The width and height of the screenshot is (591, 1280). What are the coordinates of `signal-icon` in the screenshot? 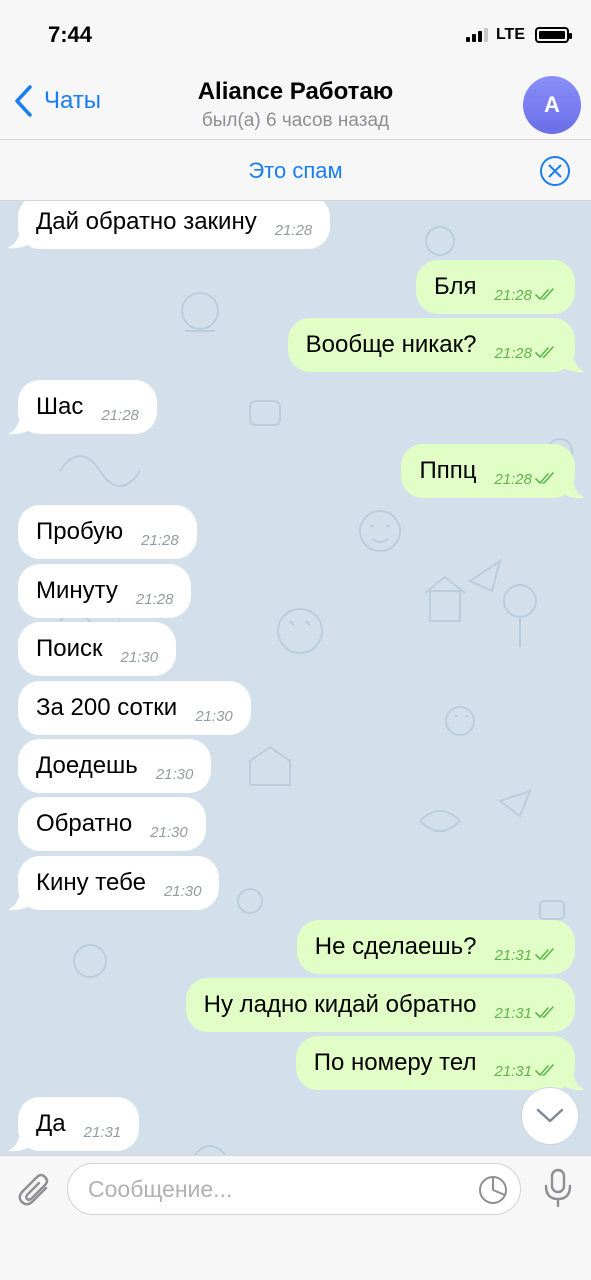 It's located at (476, 35).